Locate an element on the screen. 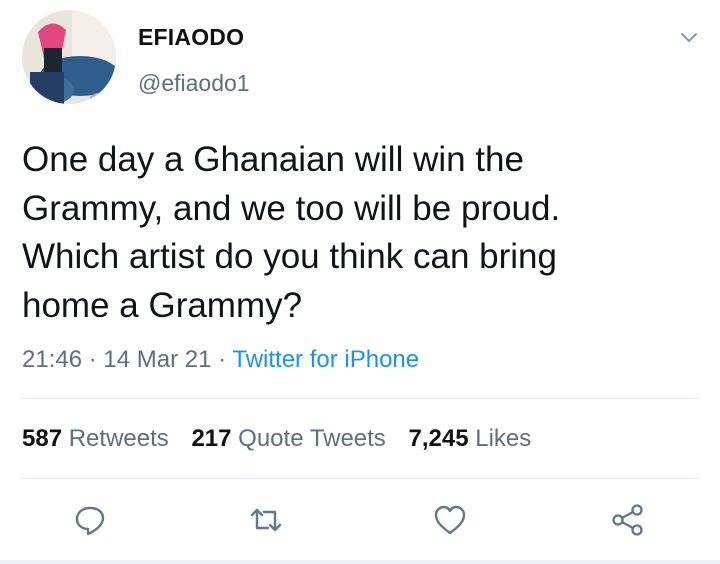  reply-button is located at coordinates (90, 520).